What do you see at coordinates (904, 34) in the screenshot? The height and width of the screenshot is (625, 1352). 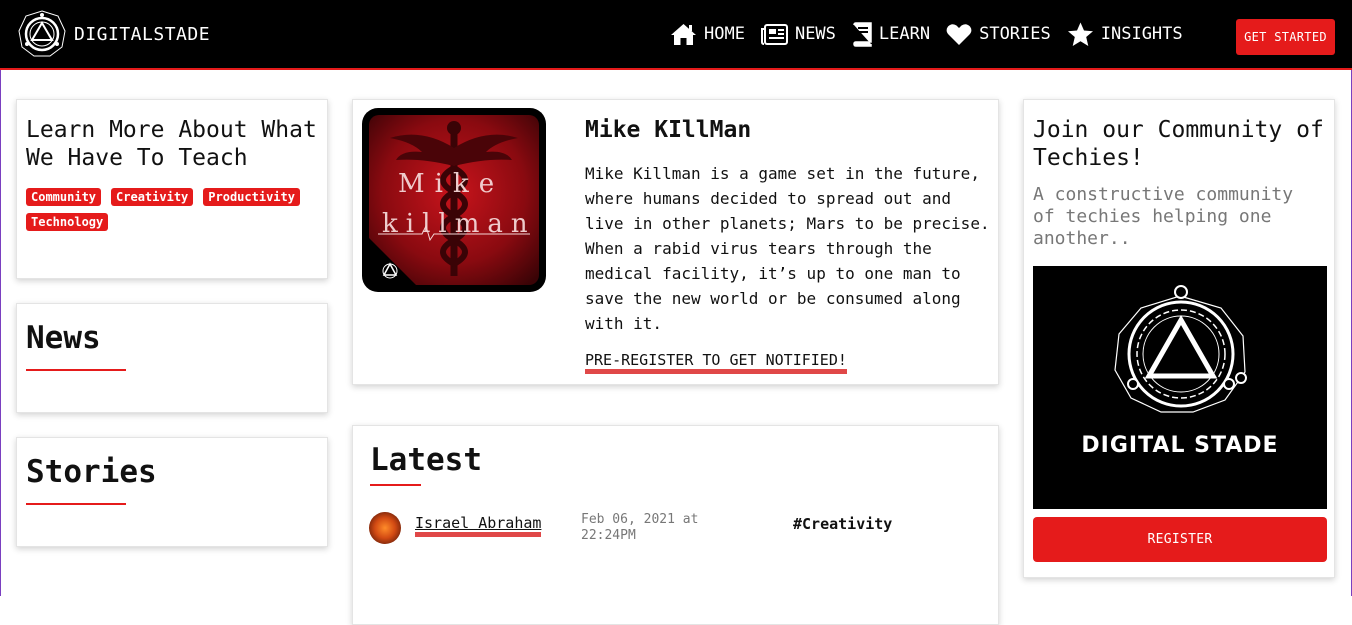 I see `nav-learn-label: LEARN` at bounding box center [904, 34].